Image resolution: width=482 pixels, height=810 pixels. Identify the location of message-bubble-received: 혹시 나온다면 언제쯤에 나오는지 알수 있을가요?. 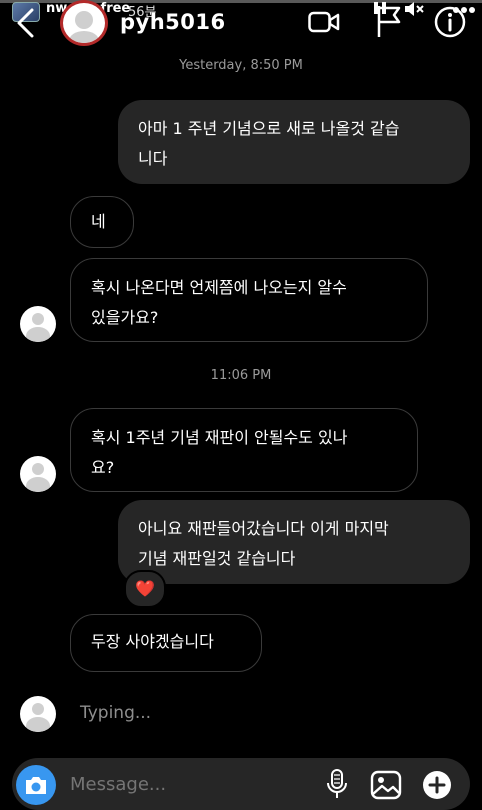
(249, 300).